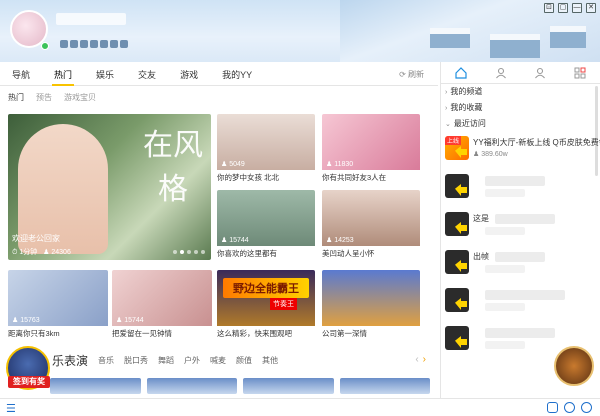 This screenshot has width=600, height=416. What do you see at coordinates (237, 75) in the screenshot?
I see `tab-my-yy: 我的YY` at bounding box center [237, 75].